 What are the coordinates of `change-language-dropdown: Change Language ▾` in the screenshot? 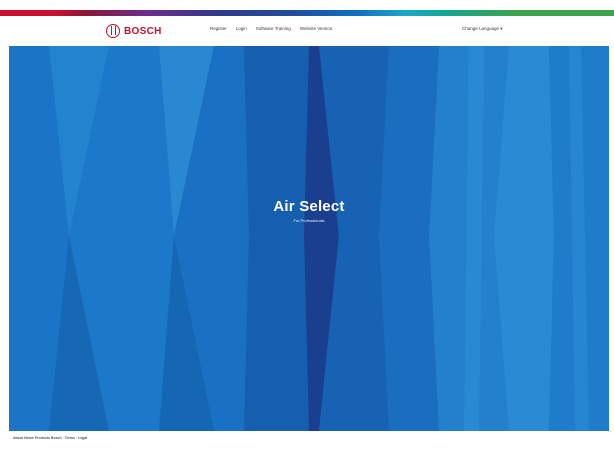 It's located at (482, 29).